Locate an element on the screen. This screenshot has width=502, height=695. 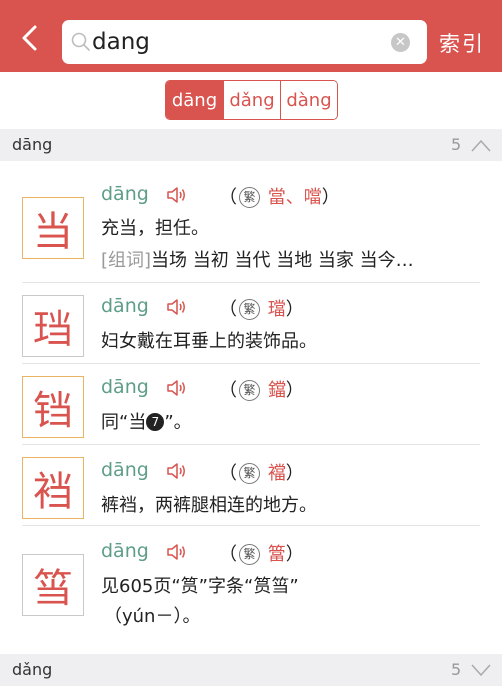
character-box: 裆 is located at coordinates (53, 488).